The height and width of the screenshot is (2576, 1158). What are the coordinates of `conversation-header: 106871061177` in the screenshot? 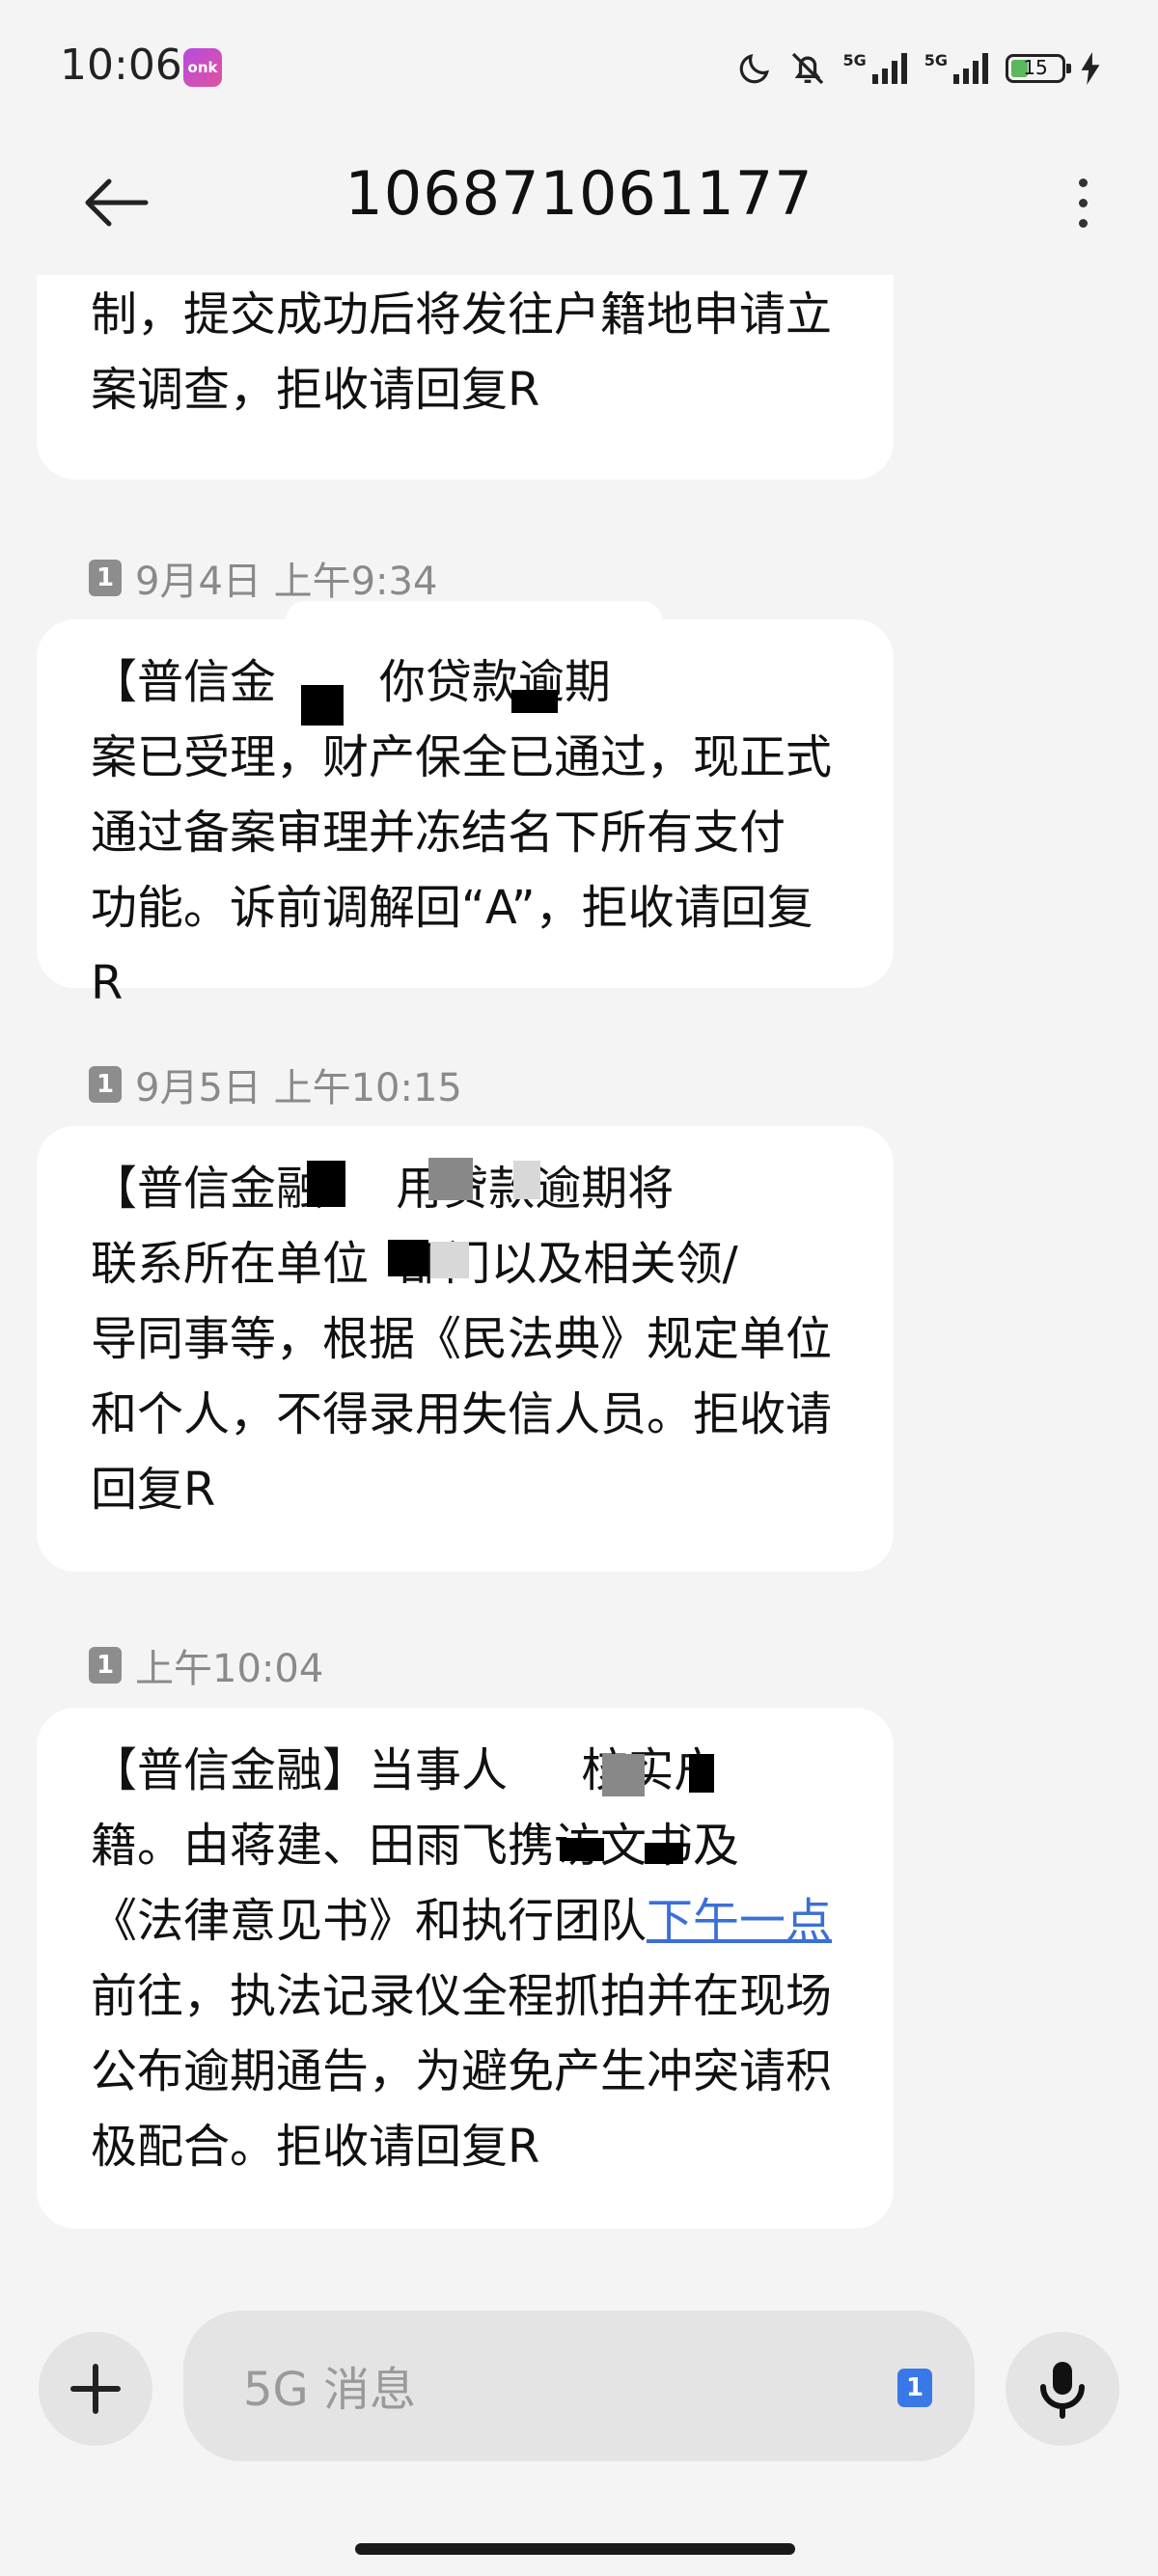 It's located at (579, 202).